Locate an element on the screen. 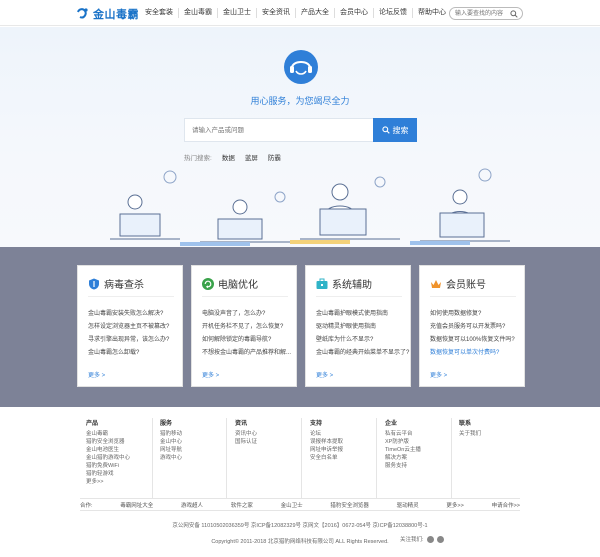  footer-column-title: 资讯 is located at coordinates (241, 424).